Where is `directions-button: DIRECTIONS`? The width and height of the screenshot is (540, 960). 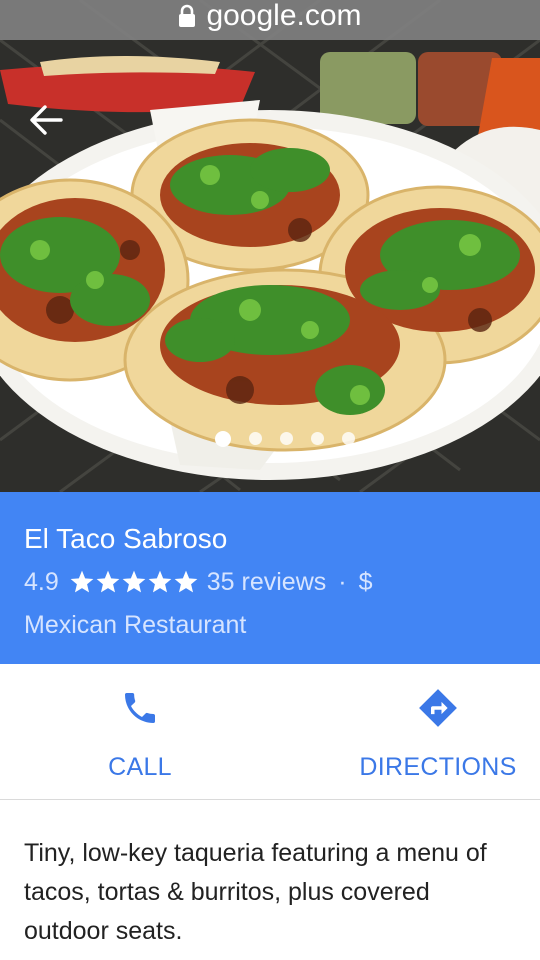 directions-button: DIRECTIONS is located at coordinates (438, 732).